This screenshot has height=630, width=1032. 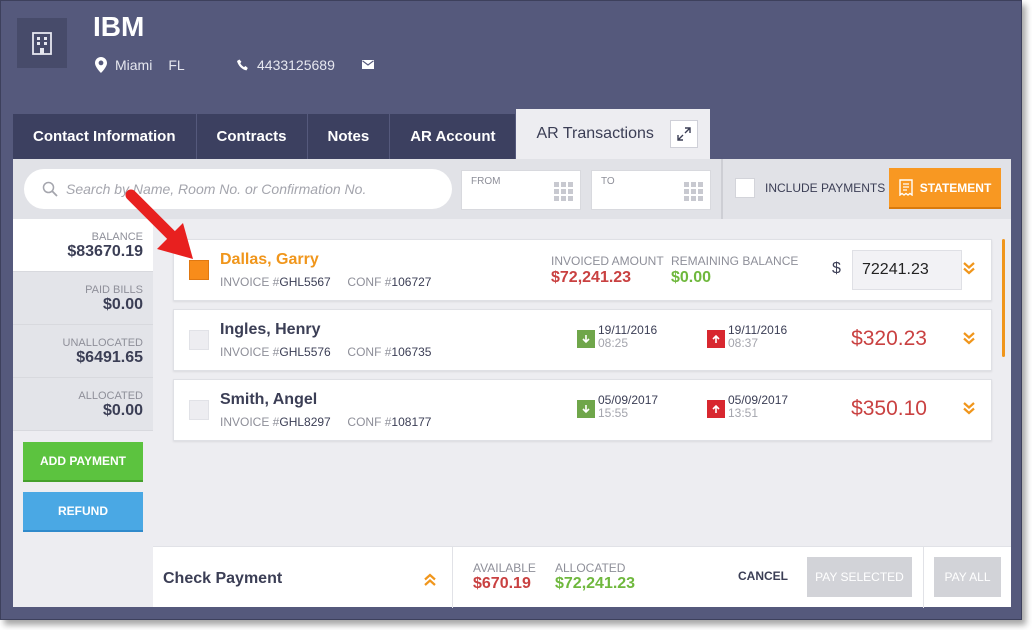 What do you see at coordinates (607, 261) in the screenshot?
I see `invoiced-amount-label: INVOICED AMOUNT` at bounding box center [607, 261].